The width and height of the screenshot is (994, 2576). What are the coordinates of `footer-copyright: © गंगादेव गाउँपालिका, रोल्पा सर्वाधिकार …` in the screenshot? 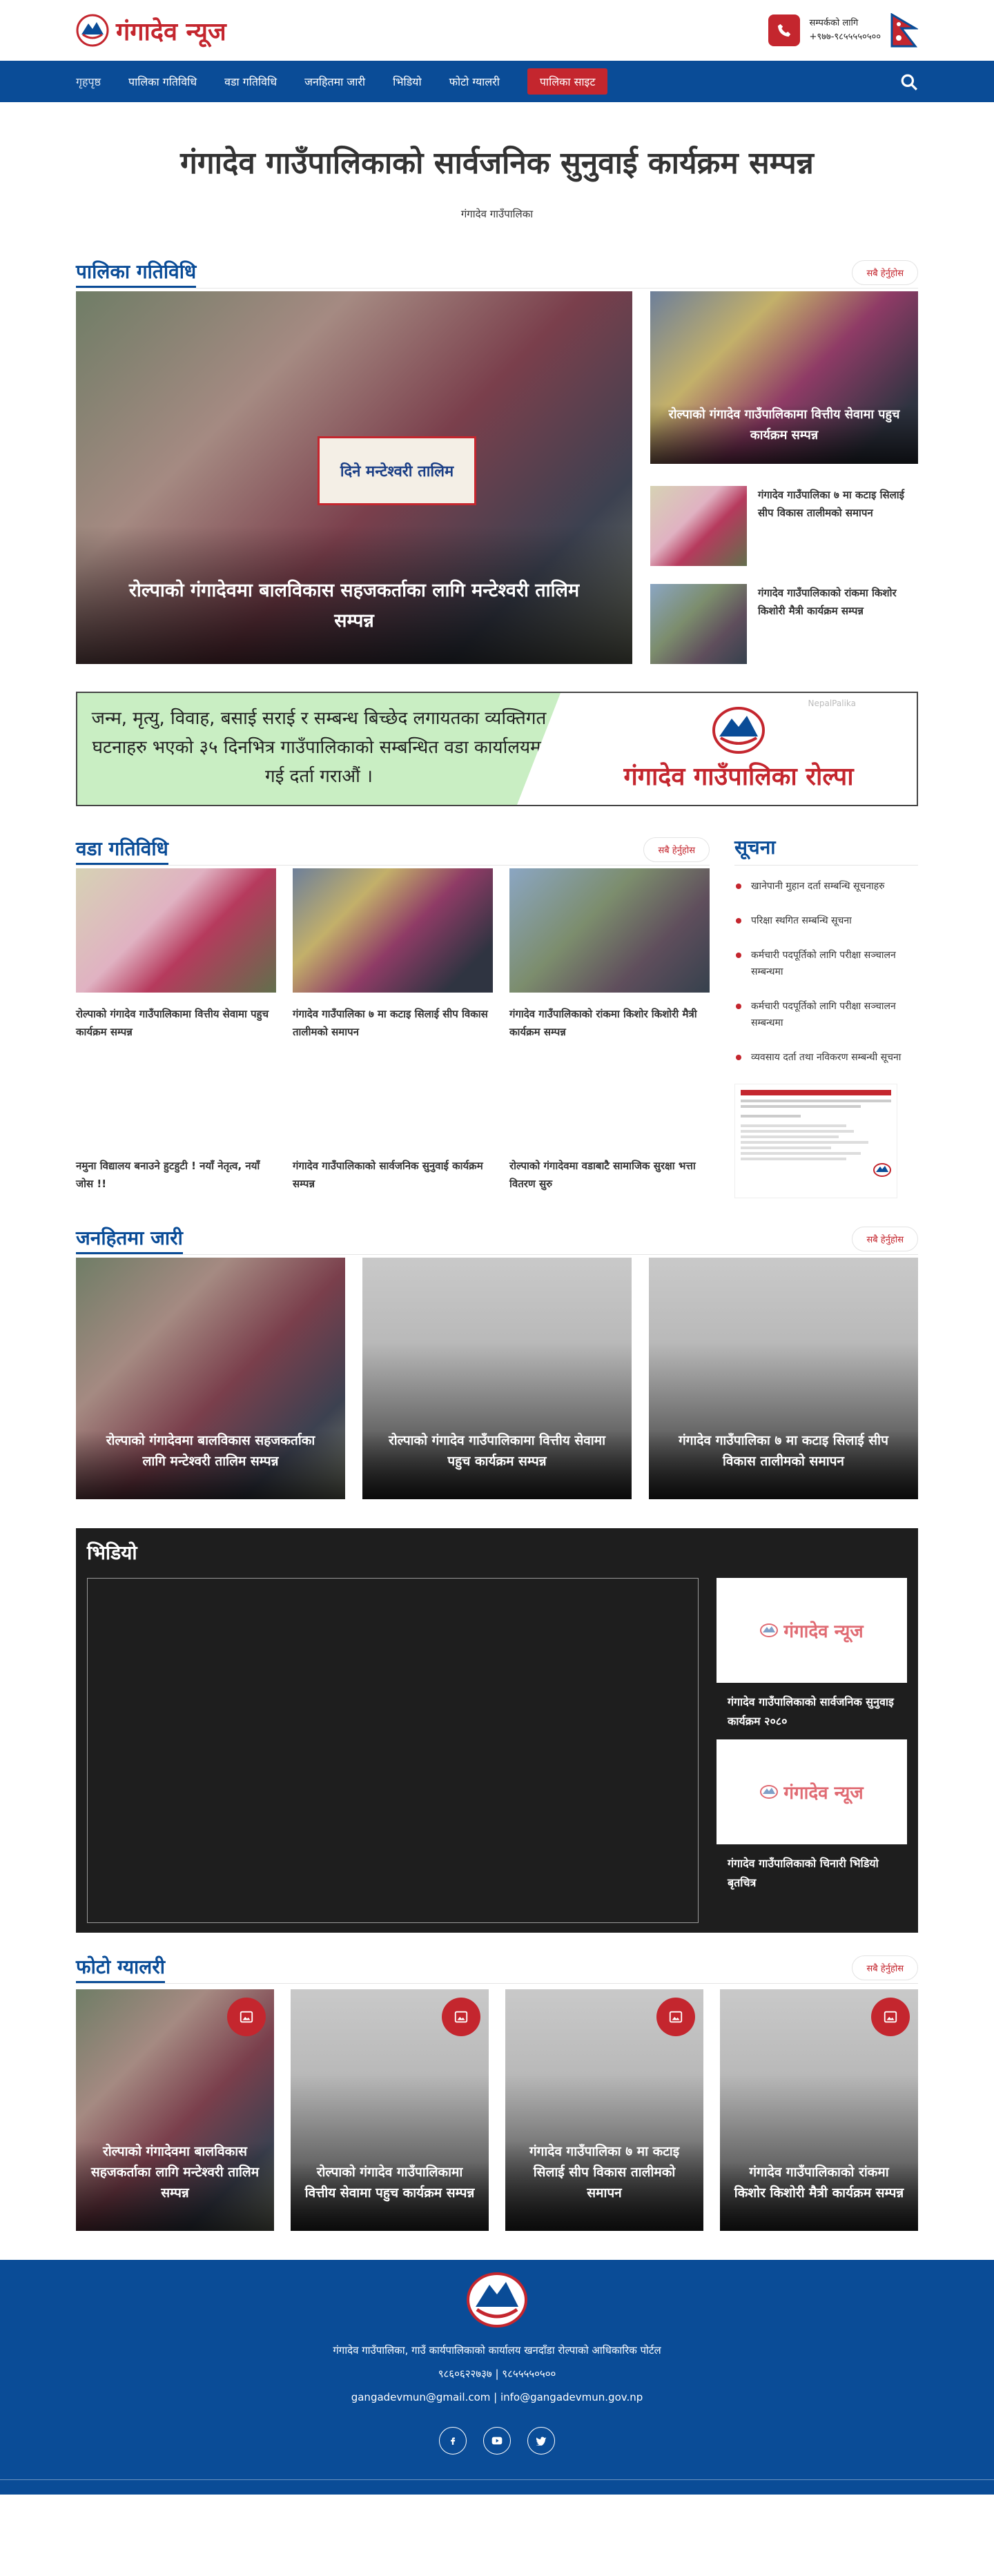 It's located at (497, 2495).